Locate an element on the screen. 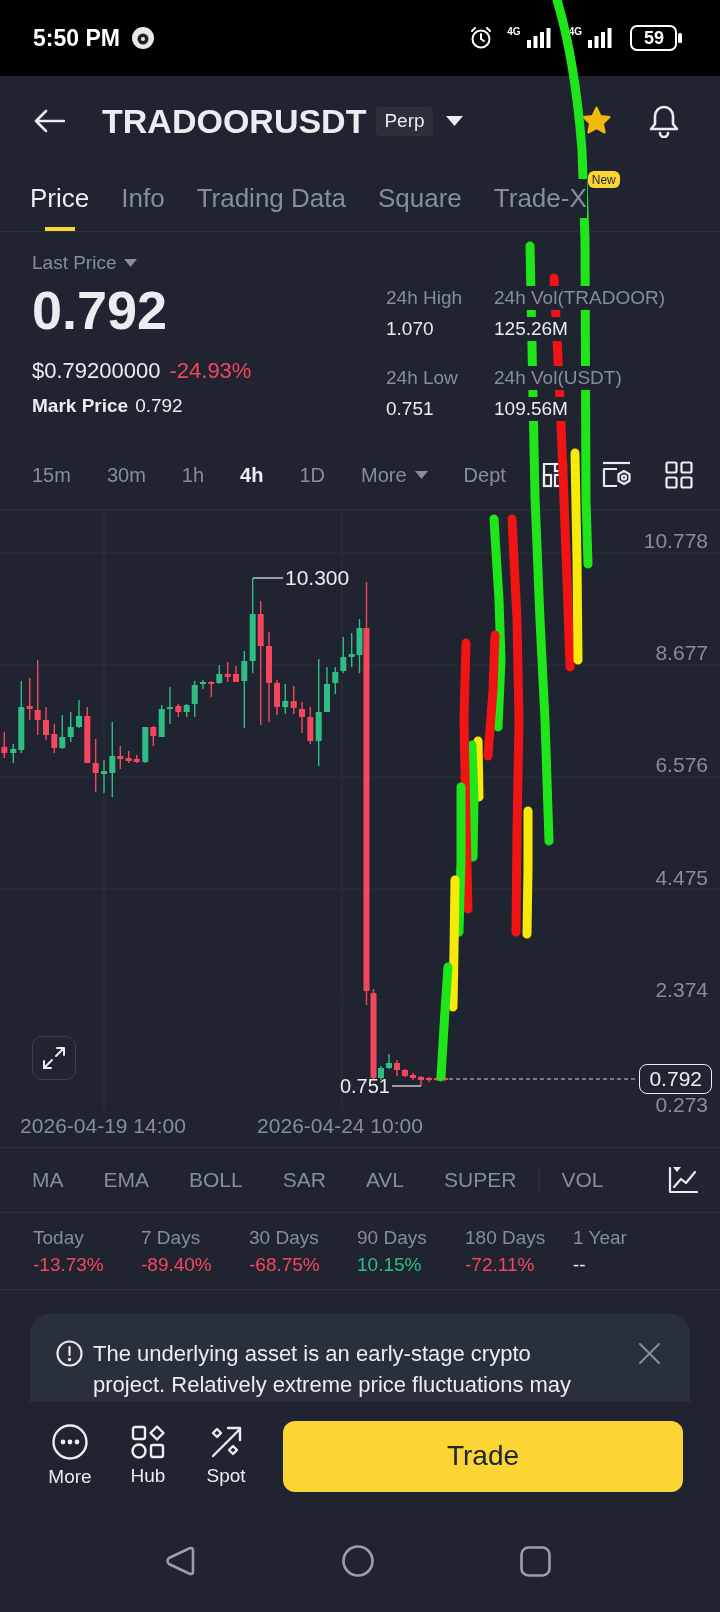  price-axis-label: 0.273 is located at coordinates (681, 1105).